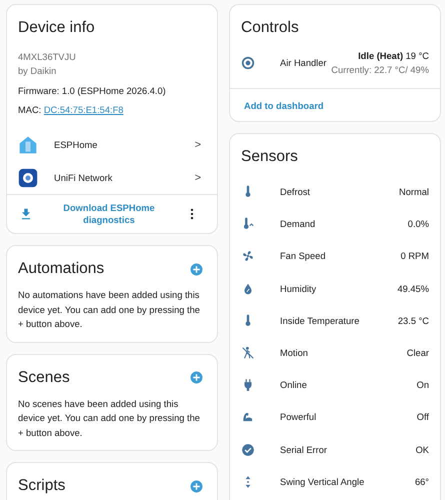 This screenshot has height=500, width=445. I want to click on empty-state-text: No automations have been added using this device yet. You can add one by pressing the + button above., so click(109, 310).